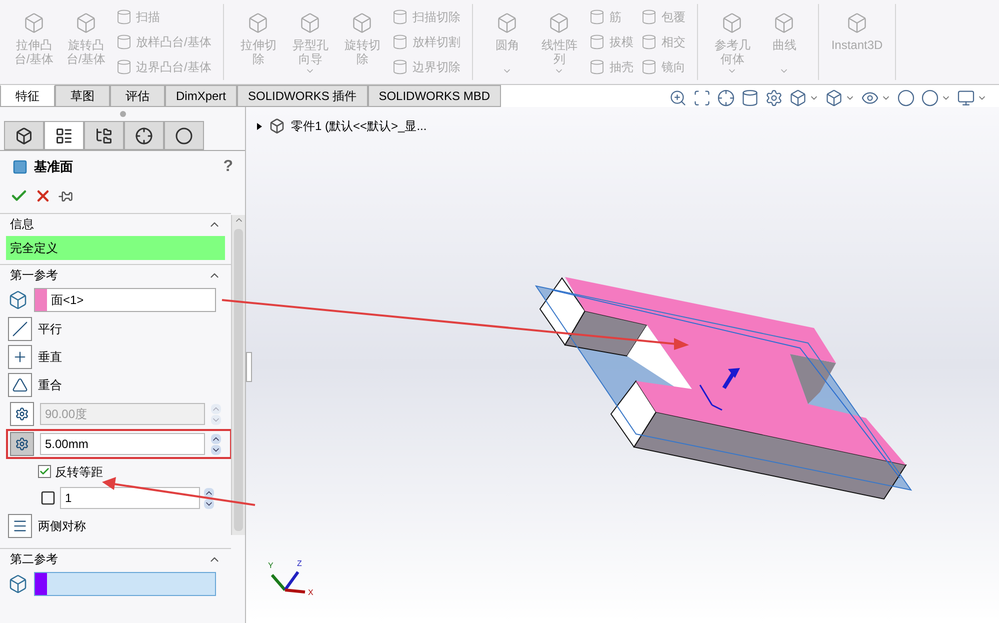 The height and width of the screenshot is (623, 999). I want to click on tab: 草图, so click(82, 96).